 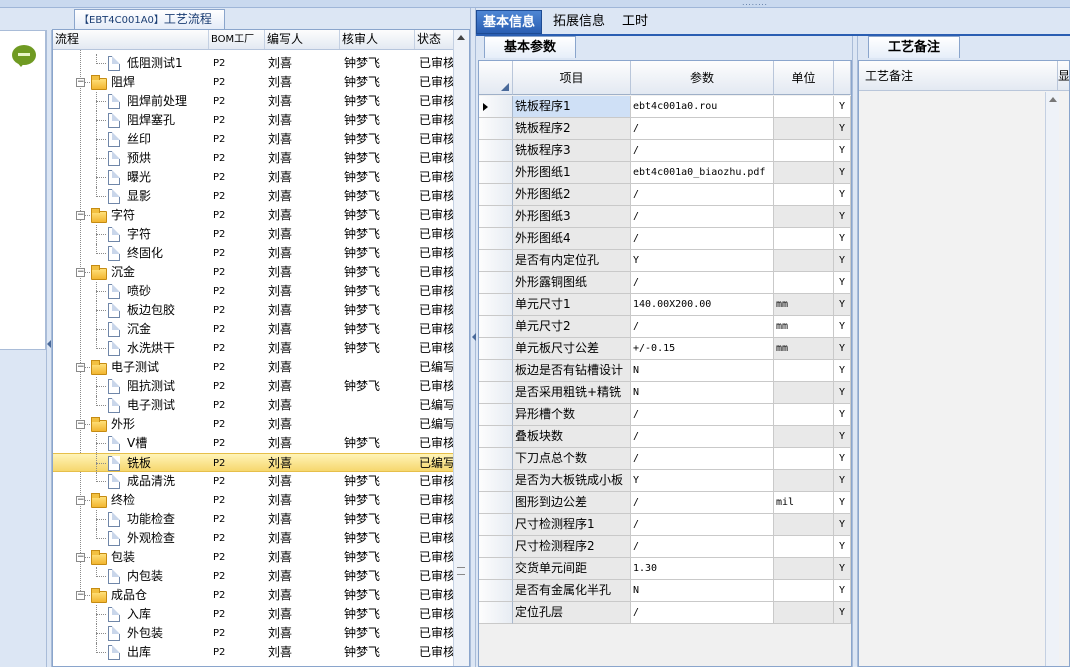 What do you see at coordinates (635, 22) in the screenshot?
I see `tab-work-hours: 工时` at bounding box center [635, 22].